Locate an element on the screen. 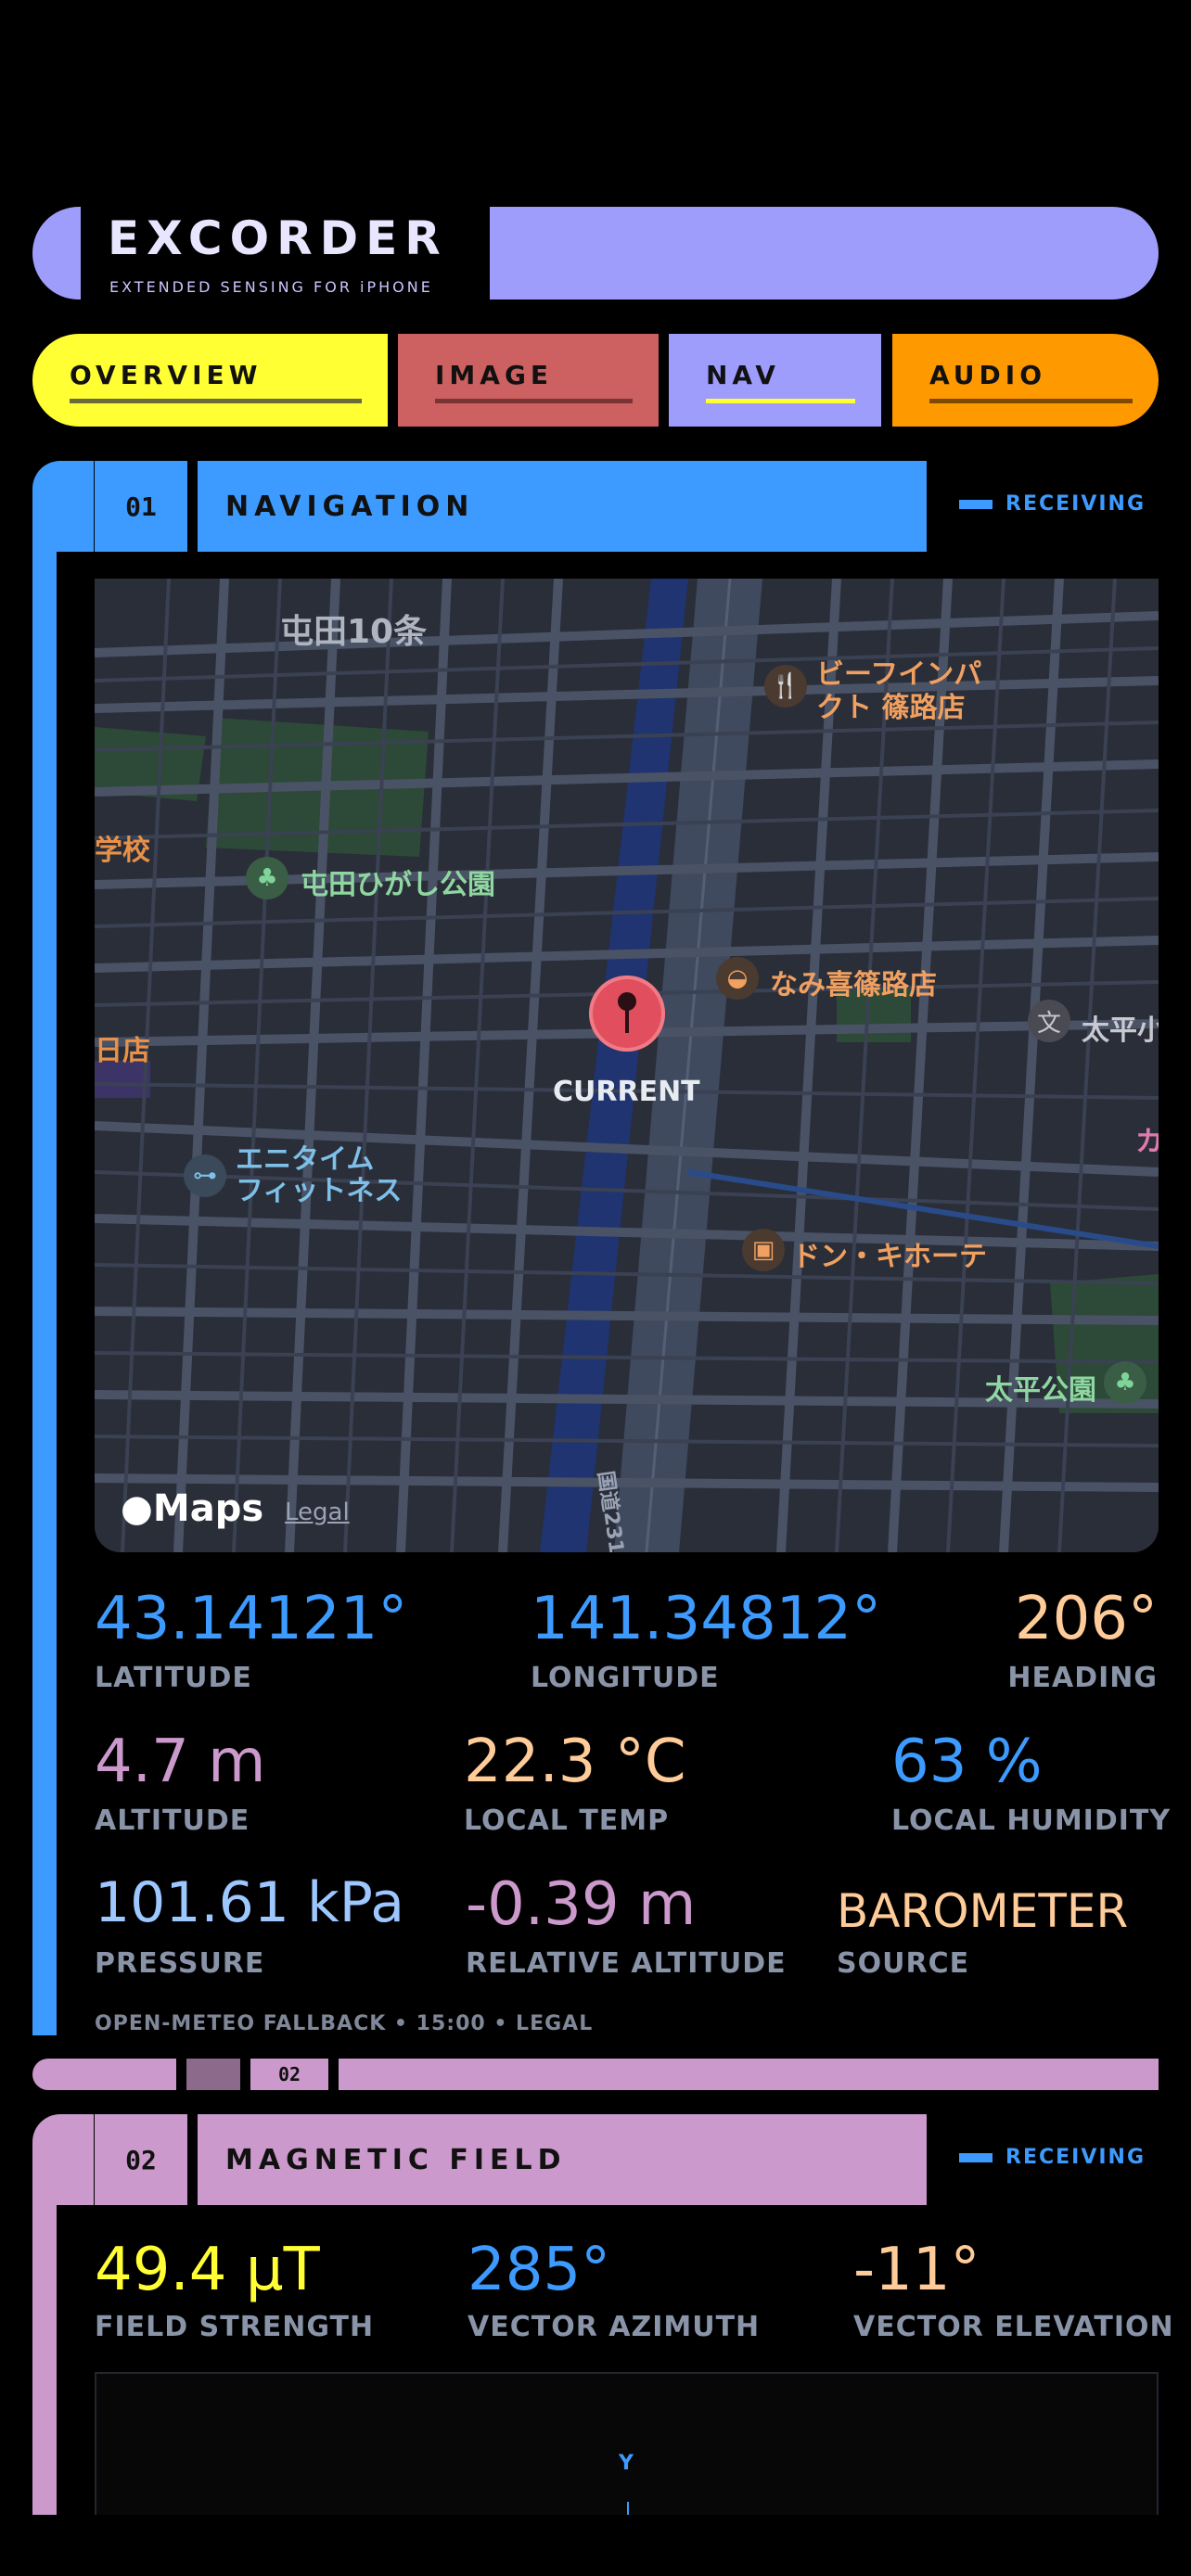 The width and height of the screenshot is (1191, 2576). current-location-pin is located at coordinates (627, 1014).